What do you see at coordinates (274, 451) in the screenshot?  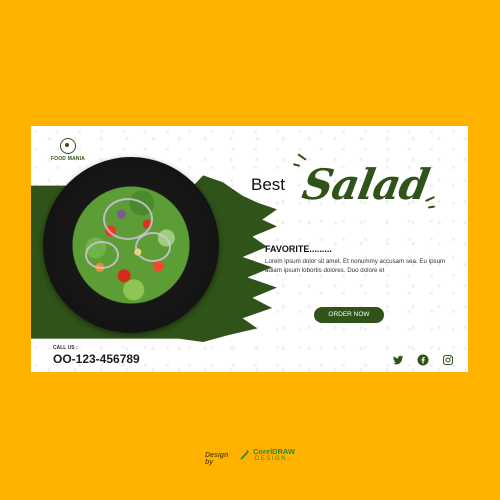 I see `brand-line-1: CorelDRAW` at bounding box center [274, 451].